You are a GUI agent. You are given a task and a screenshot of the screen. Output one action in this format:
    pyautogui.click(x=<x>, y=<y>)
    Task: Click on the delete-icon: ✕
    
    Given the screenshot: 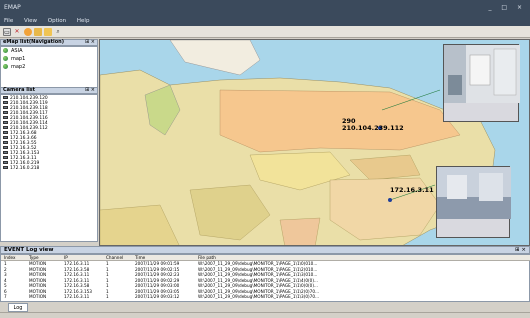 What is the action you would take?
    pyautogui.click(x=17, y=32)
    